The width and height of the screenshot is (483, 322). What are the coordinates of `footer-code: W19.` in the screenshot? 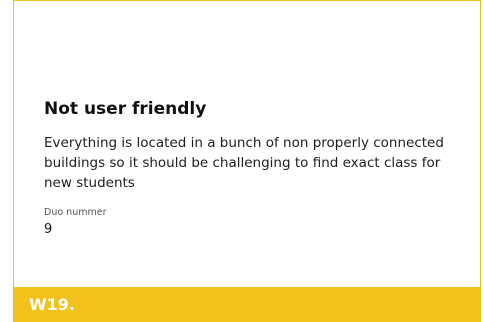 It's located at (52, 304).